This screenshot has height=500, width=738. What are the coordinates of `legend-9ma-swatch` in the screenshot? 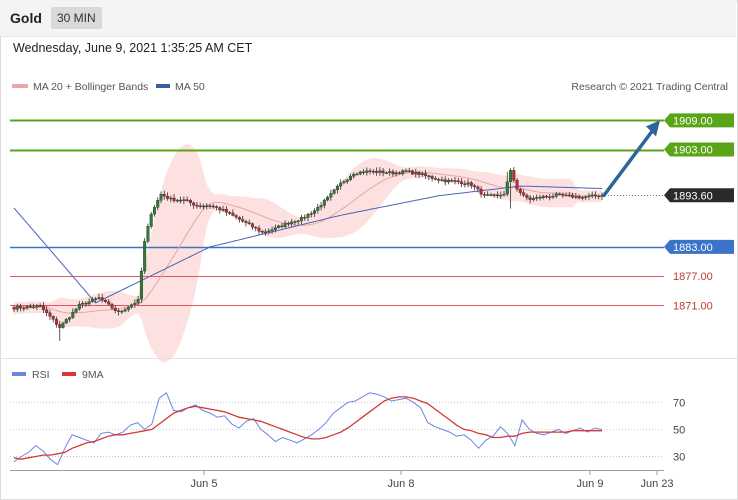 It's located at (69, 374).